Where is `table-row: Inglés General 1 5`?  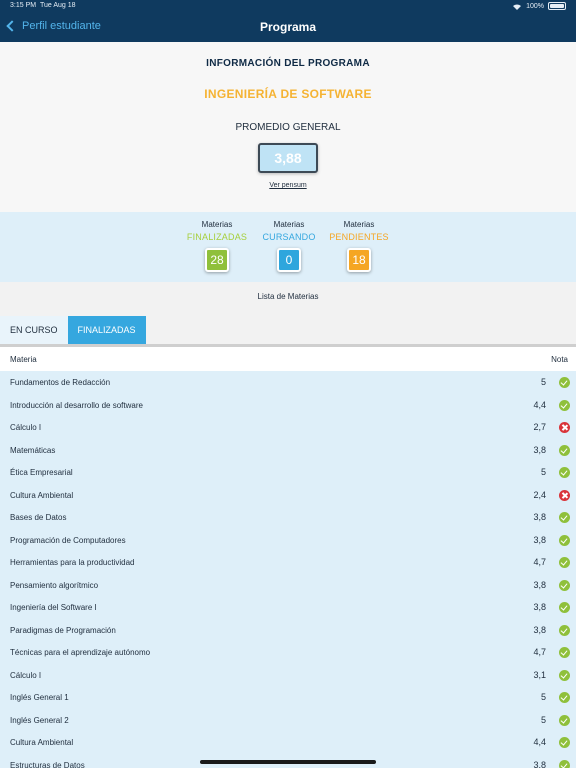
table-row: Inglés General 1 5 is located at coordinates (288, 697).